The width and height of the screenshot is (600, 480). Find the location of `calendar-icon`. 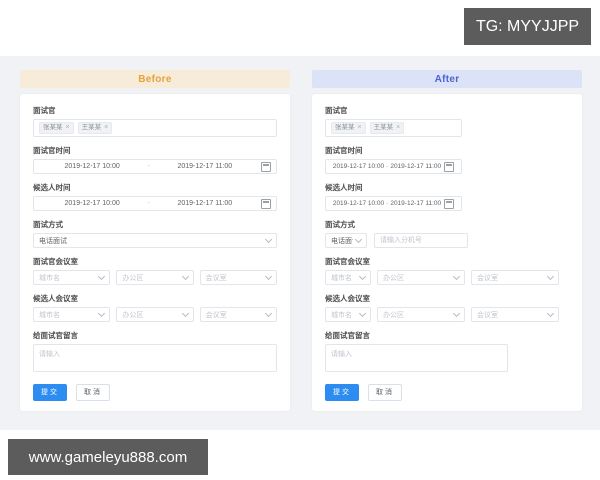

calendar-icon is located at coordinates (266, 166).